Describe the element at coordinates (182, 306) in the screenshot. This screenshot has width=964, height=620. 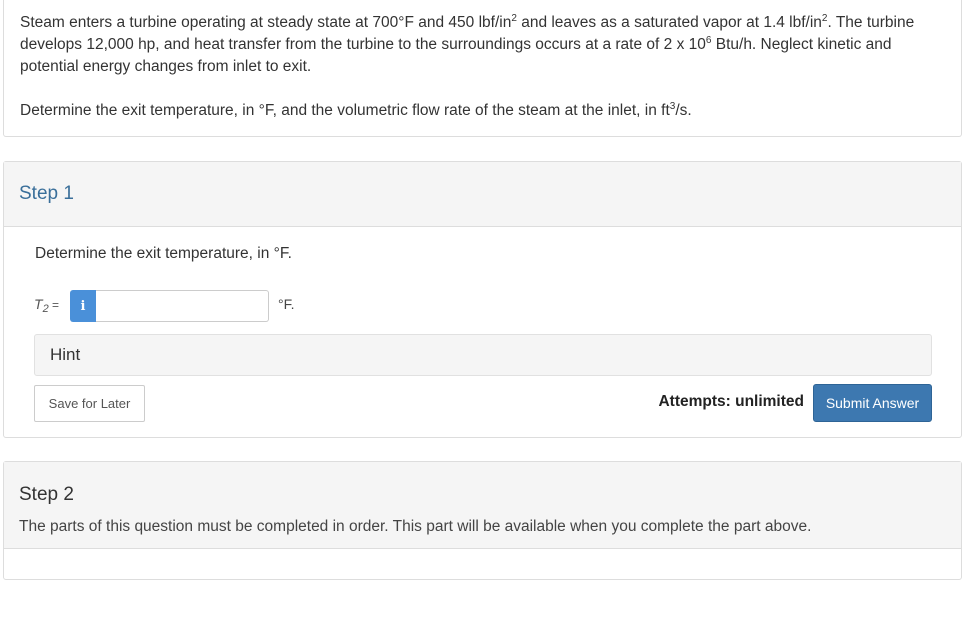
I see `answer-input` at that location.